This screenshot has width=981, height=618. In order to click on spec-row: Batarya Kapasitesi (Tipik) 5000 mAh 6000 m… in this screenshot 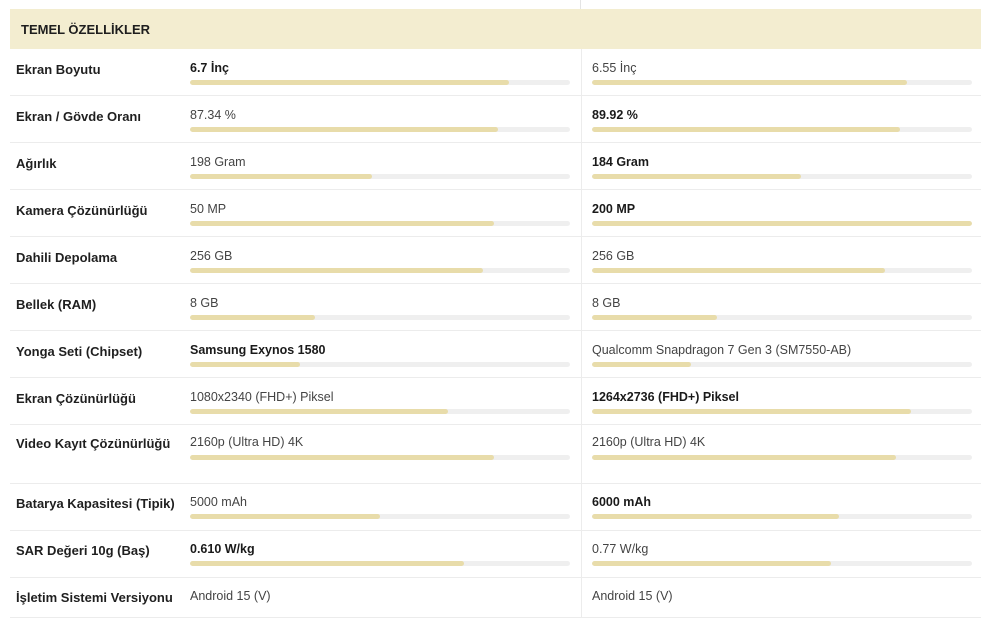, I will do `click(495, 507)`.